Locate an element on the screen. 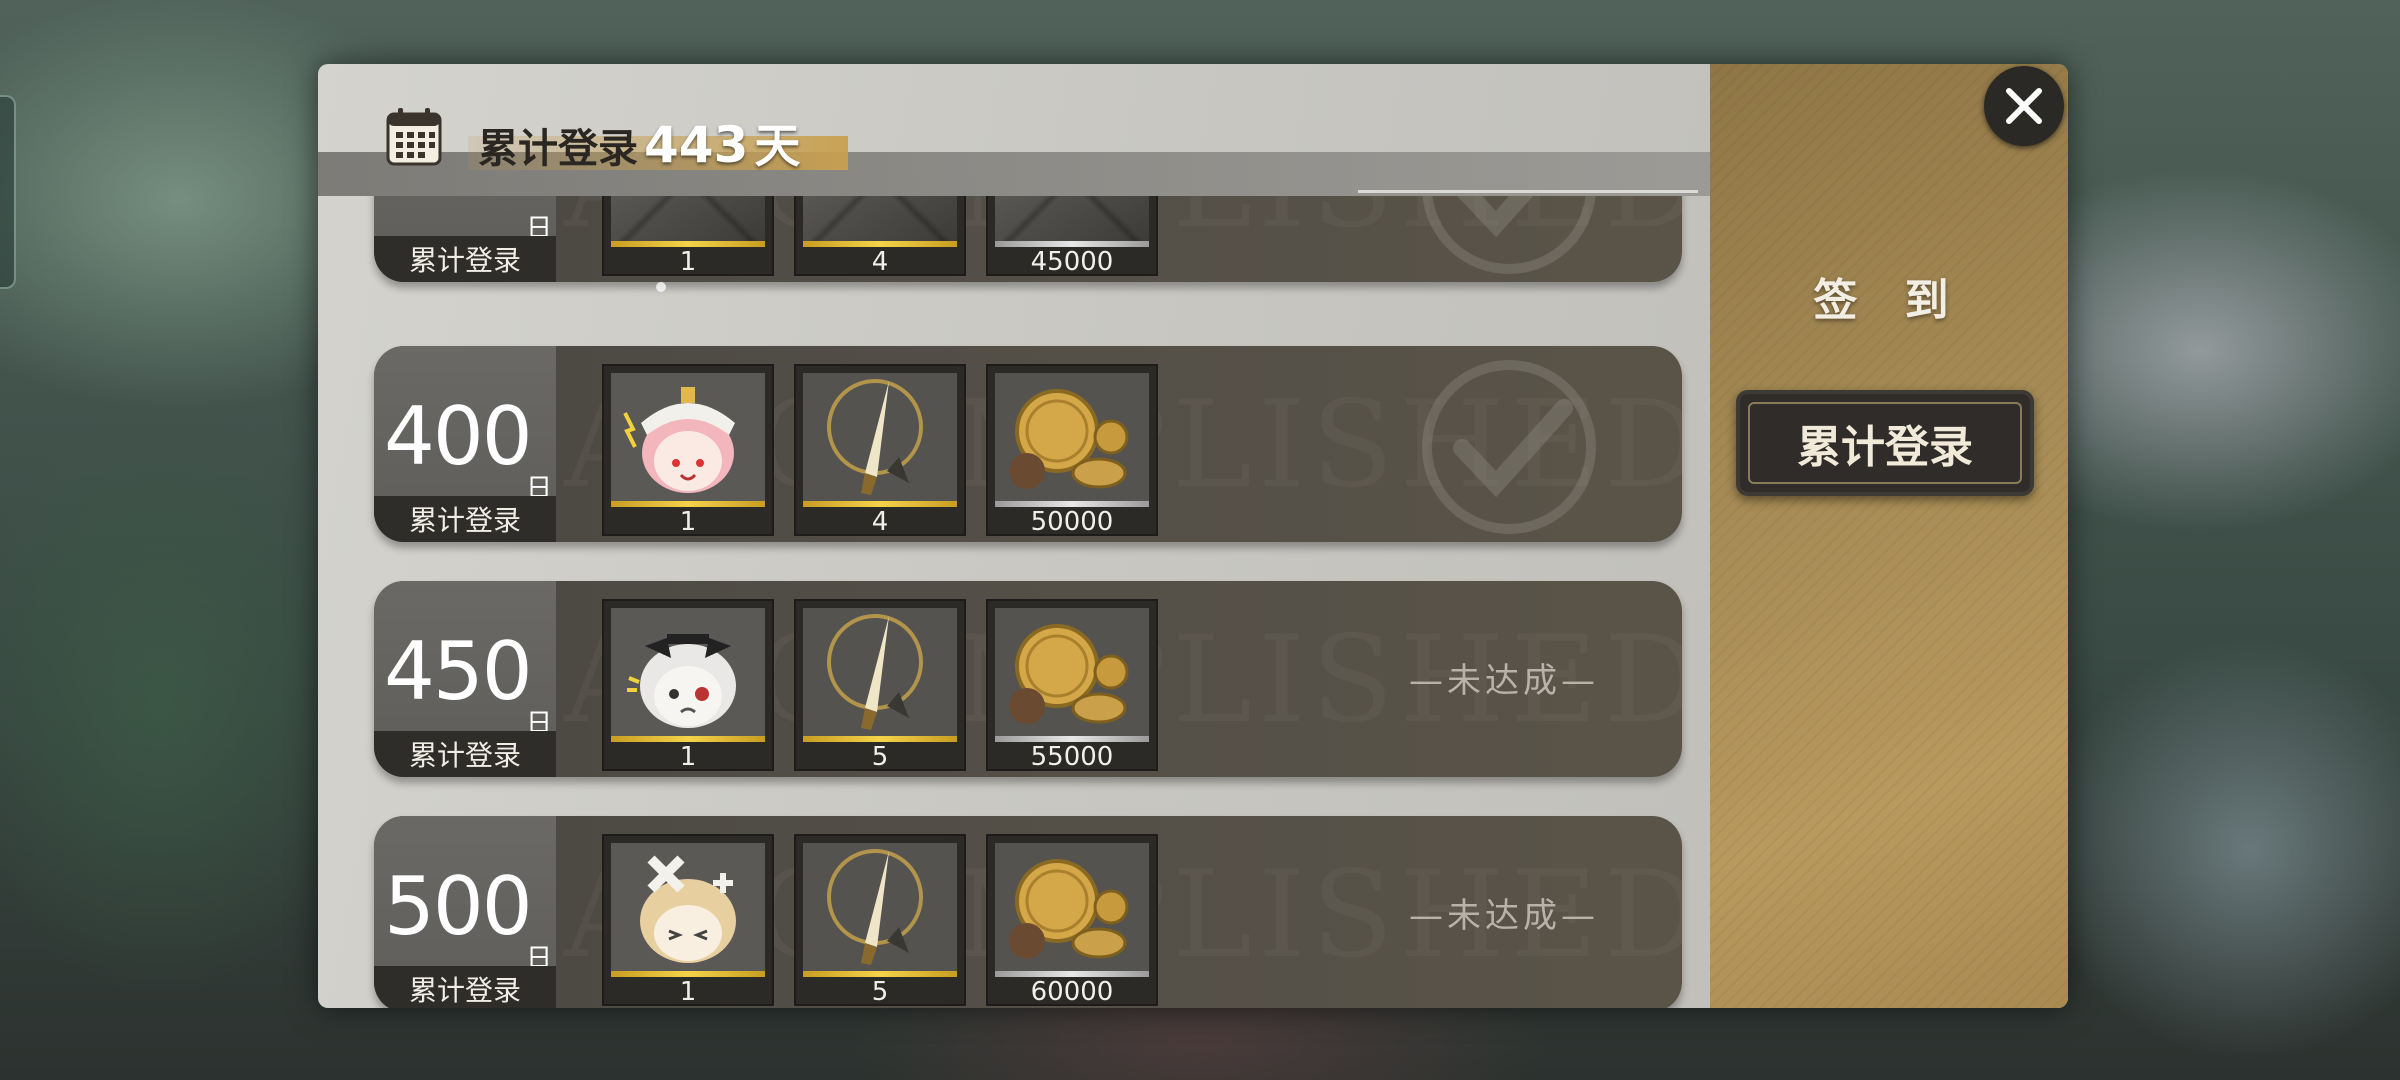 The width and height of the screenshot is (2400, 1080). reward-row: 日 累计登录 ACCOMPLISHED 1 4 45000 is located at coordinates (1028, 239).